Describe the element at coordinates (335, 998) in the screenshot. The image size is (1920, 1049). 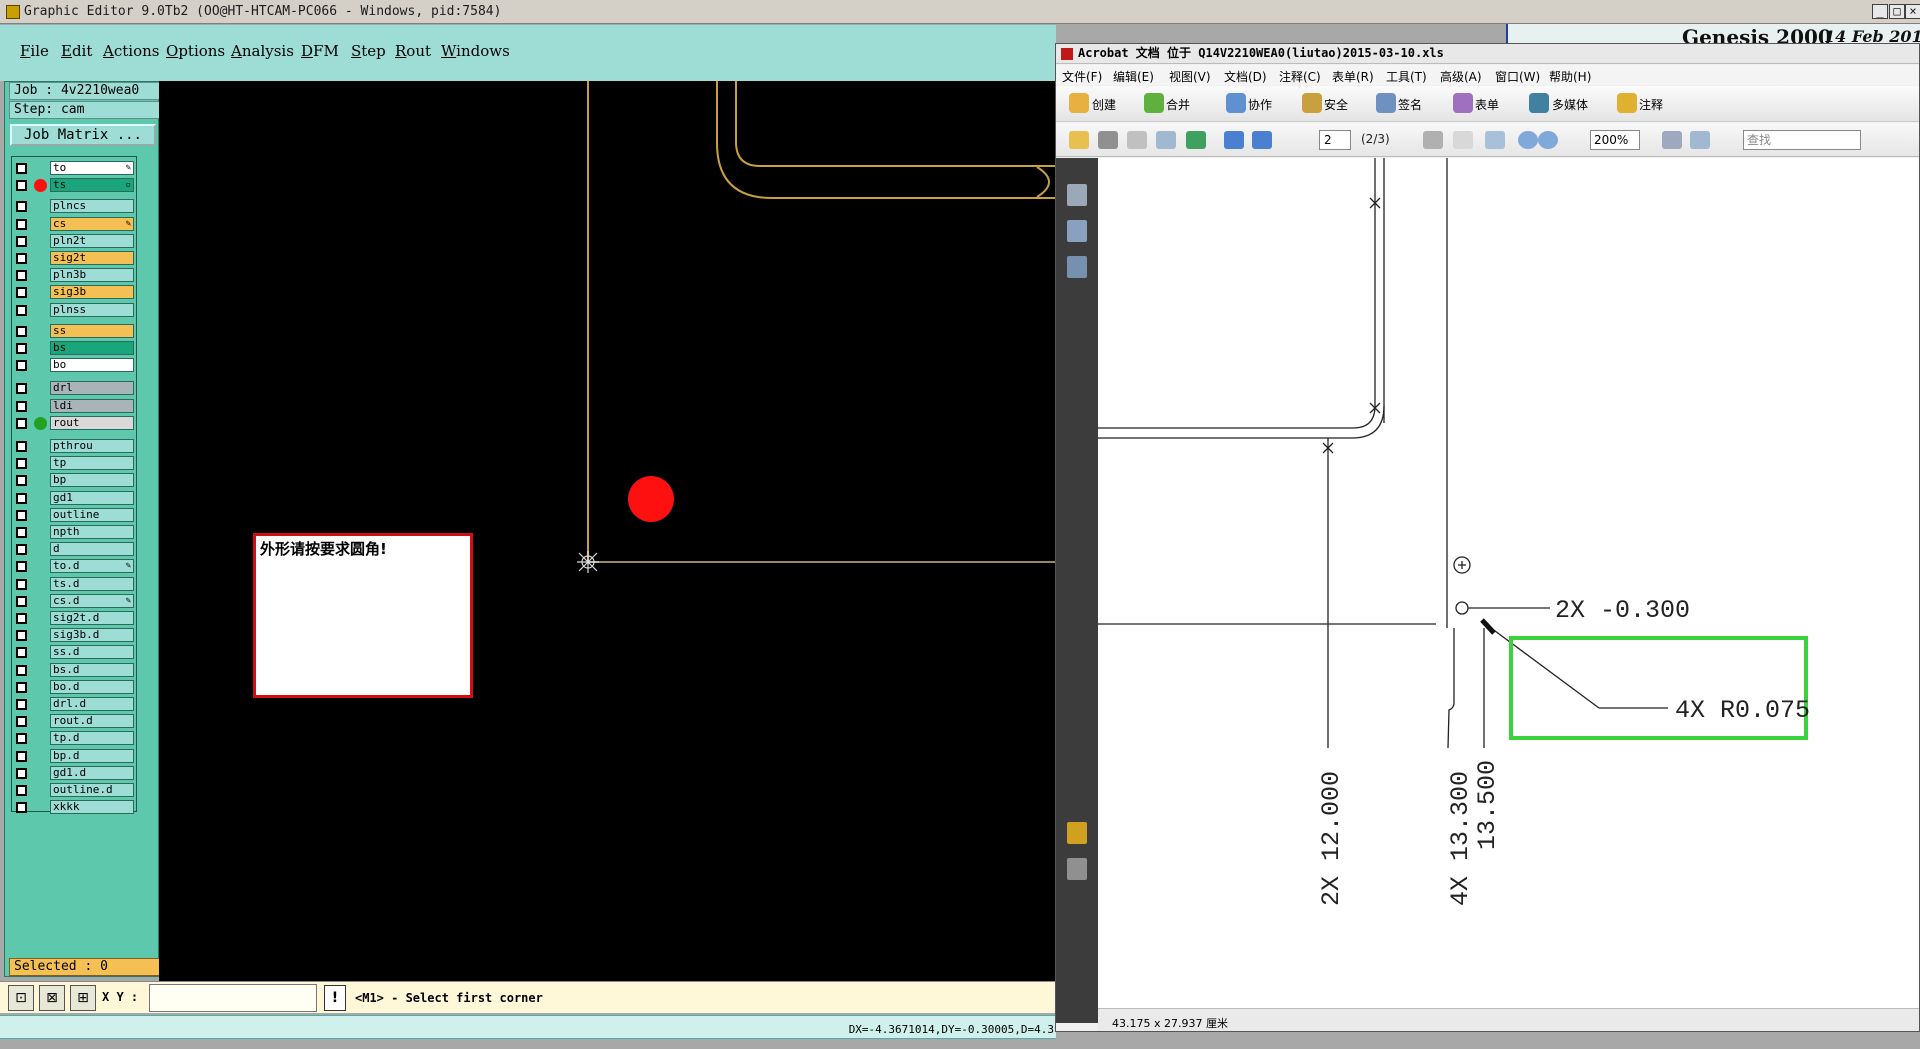
I see `warning-button: !` at that location.